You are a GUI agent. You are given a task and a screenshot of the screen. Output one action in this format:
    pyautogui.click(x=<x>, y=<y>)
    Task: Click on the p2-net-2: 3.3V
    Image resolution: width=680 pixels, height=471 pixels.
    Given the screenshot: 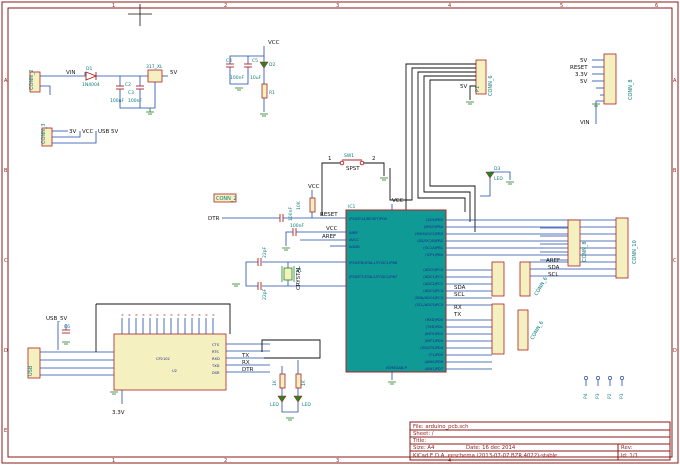 What is the action you would take?
    pyautogui.click(x=581, y=75)
    